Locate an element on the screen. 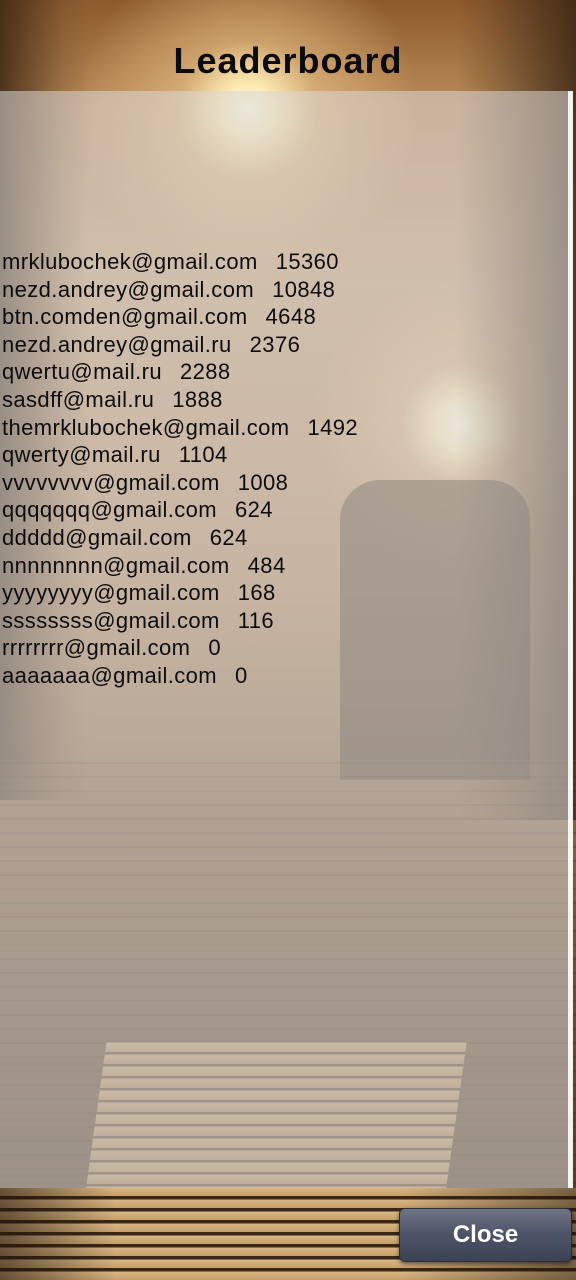 This screenshot has height=1280, width=576. list-item: nezd.andrey@gmail.com 10848 is located at coordinates (282, 290).